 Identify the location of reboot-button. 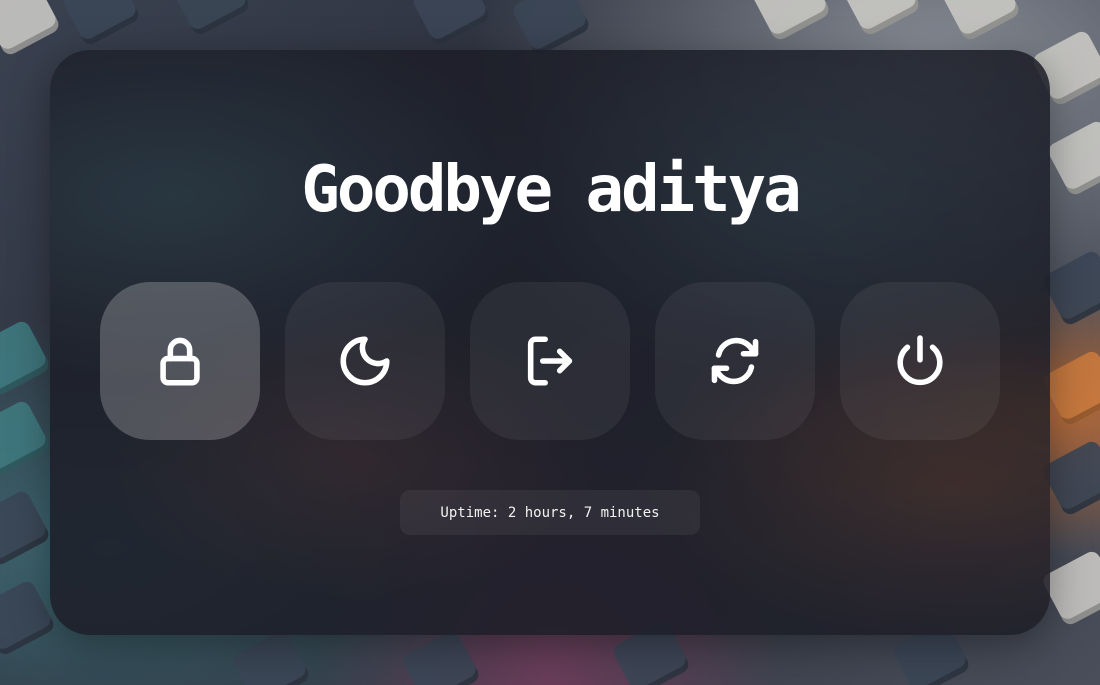
(735, 361).